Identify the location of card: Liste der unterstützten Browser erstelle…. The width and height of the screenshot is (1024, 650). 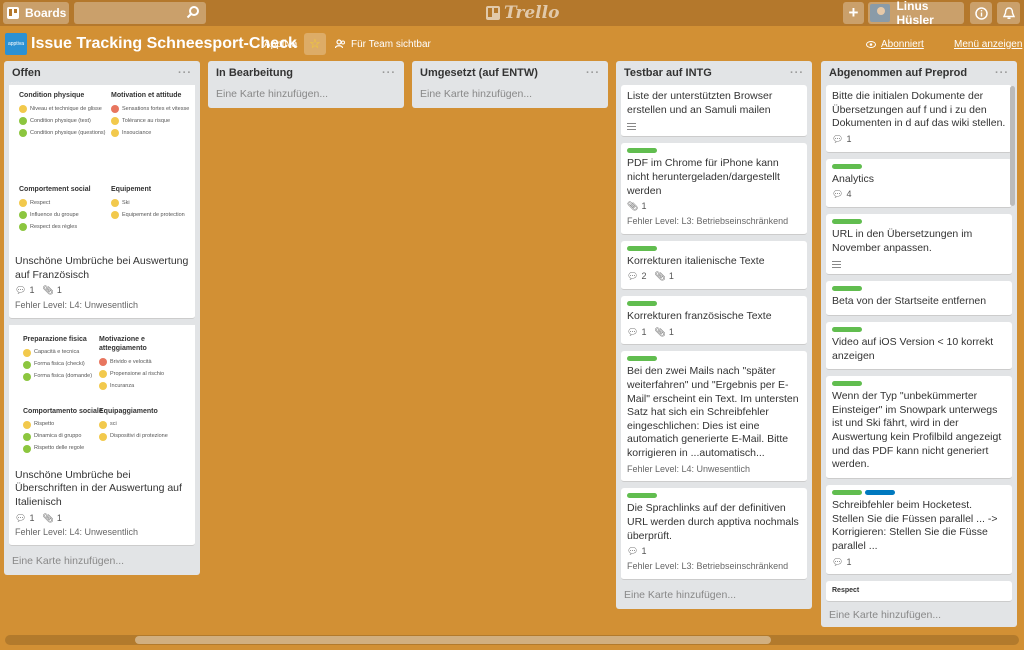
(714, 111).